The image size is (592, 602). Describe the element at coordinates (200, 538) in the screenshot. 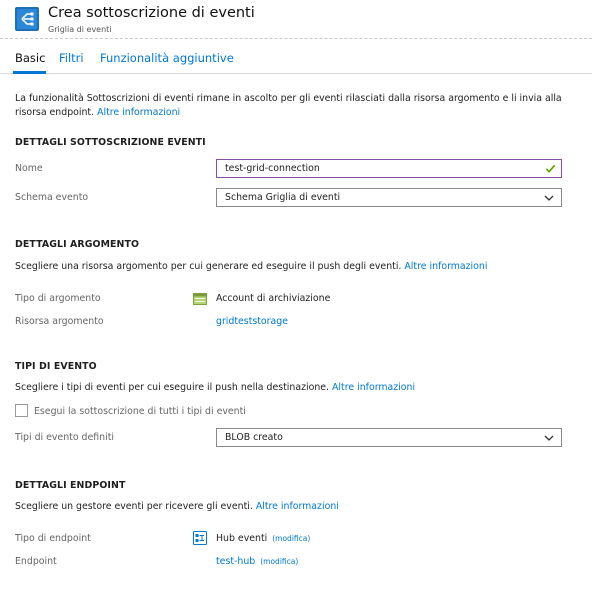

I see `event-hub-icon` at that location.